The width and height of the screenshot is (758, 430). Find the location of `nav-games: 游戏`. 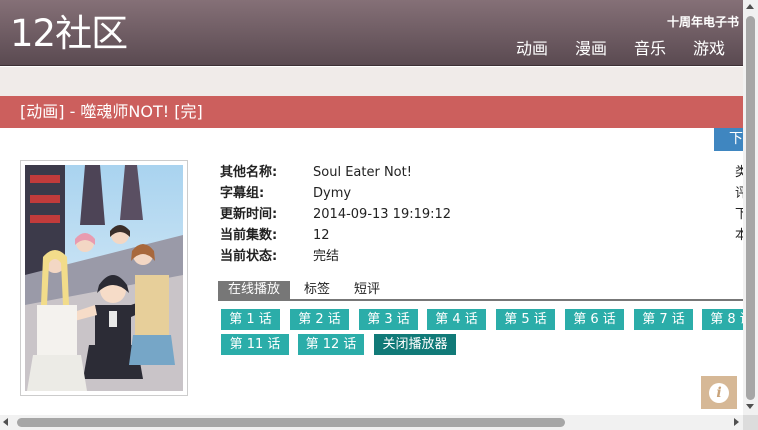

nav-games: 游戏 is located at coordinates (709, 49).